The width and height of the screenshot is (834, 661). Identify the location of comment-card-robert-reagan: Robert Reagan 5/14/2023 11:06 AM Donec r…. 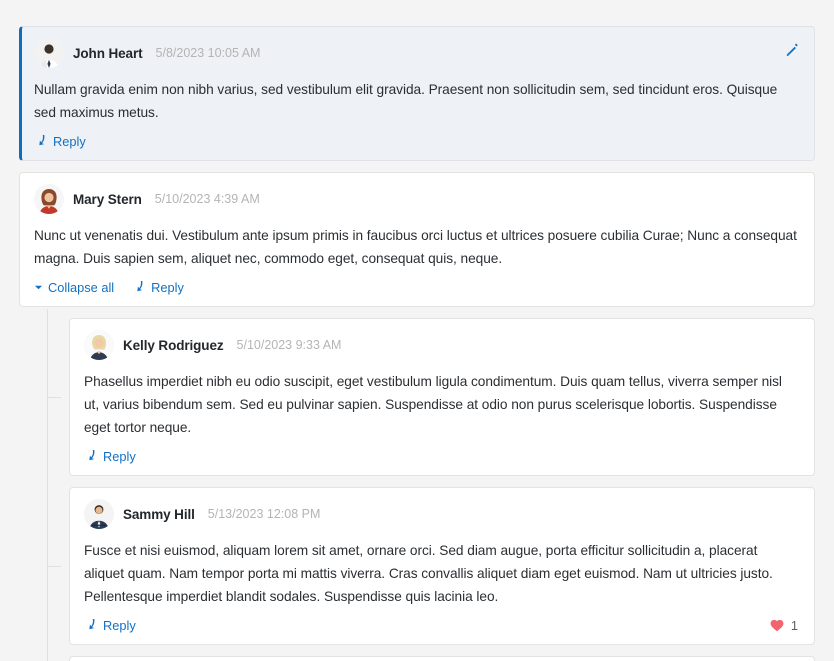
(442, 658).